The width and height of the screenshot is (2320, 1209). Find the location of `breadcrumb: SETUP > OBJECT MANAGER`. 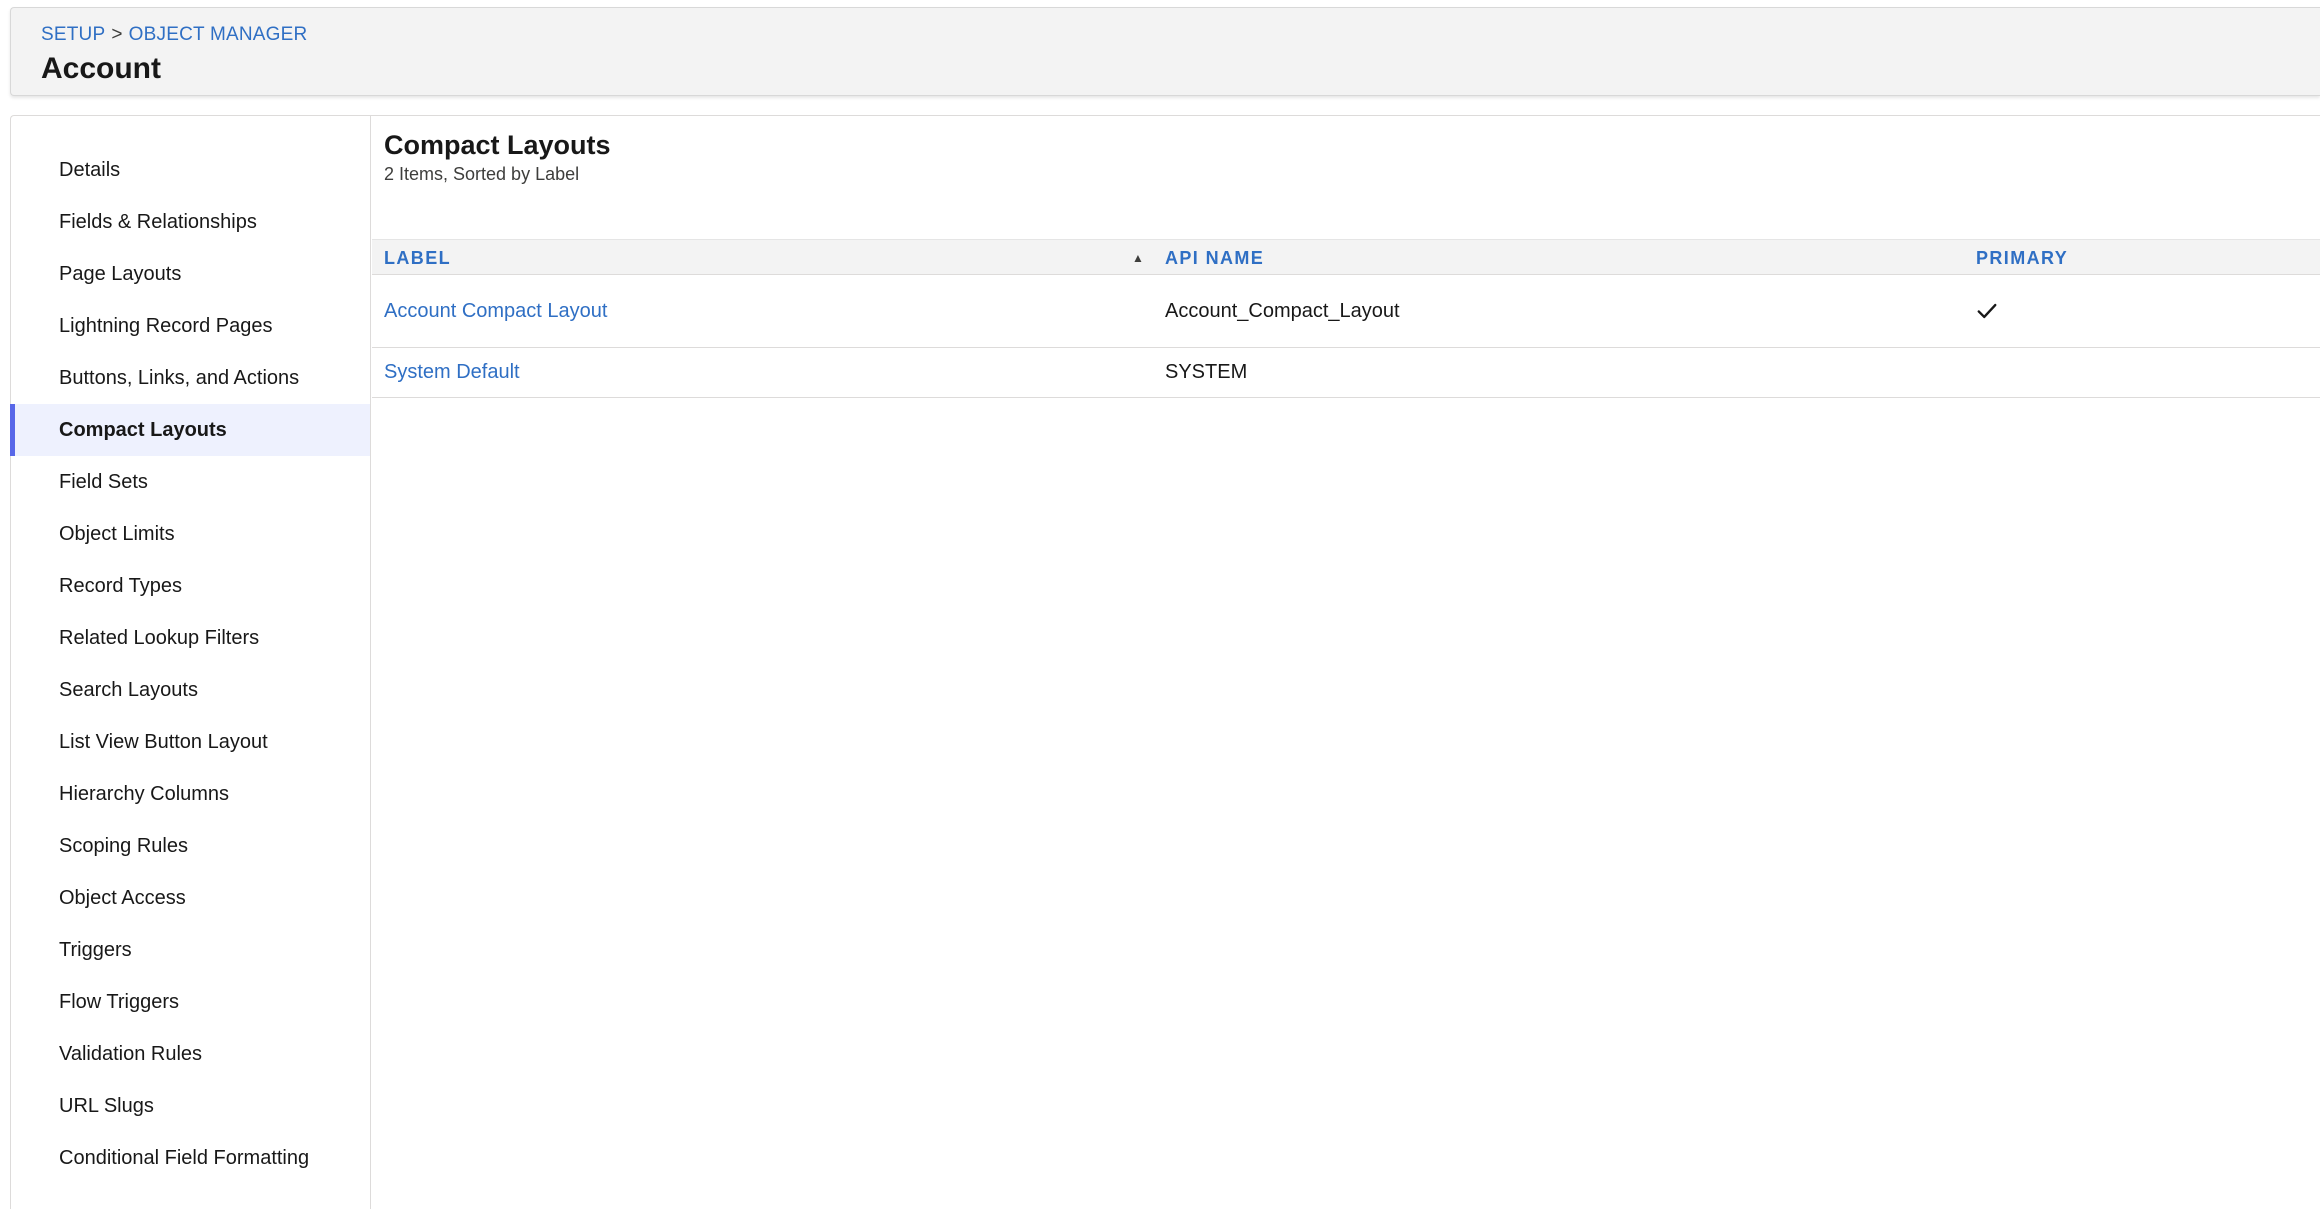

breadcrumb: SETUP > OBJECT MANAGER is located at coordinates (174, 35).